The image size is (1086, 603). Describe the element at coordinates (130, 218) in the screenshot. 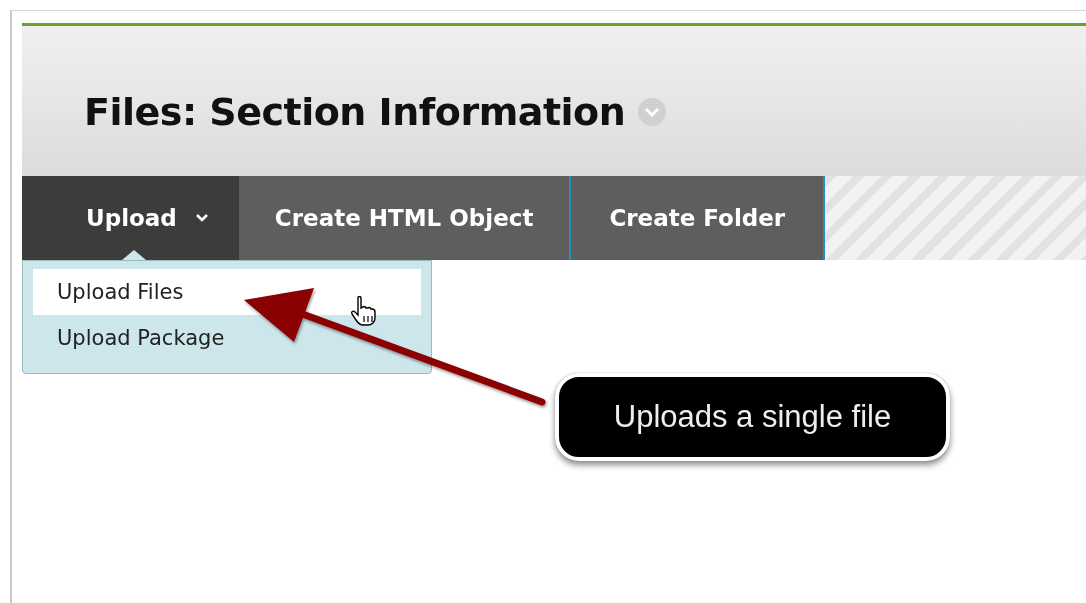

I see `toolbar-button: Upload` at that location.